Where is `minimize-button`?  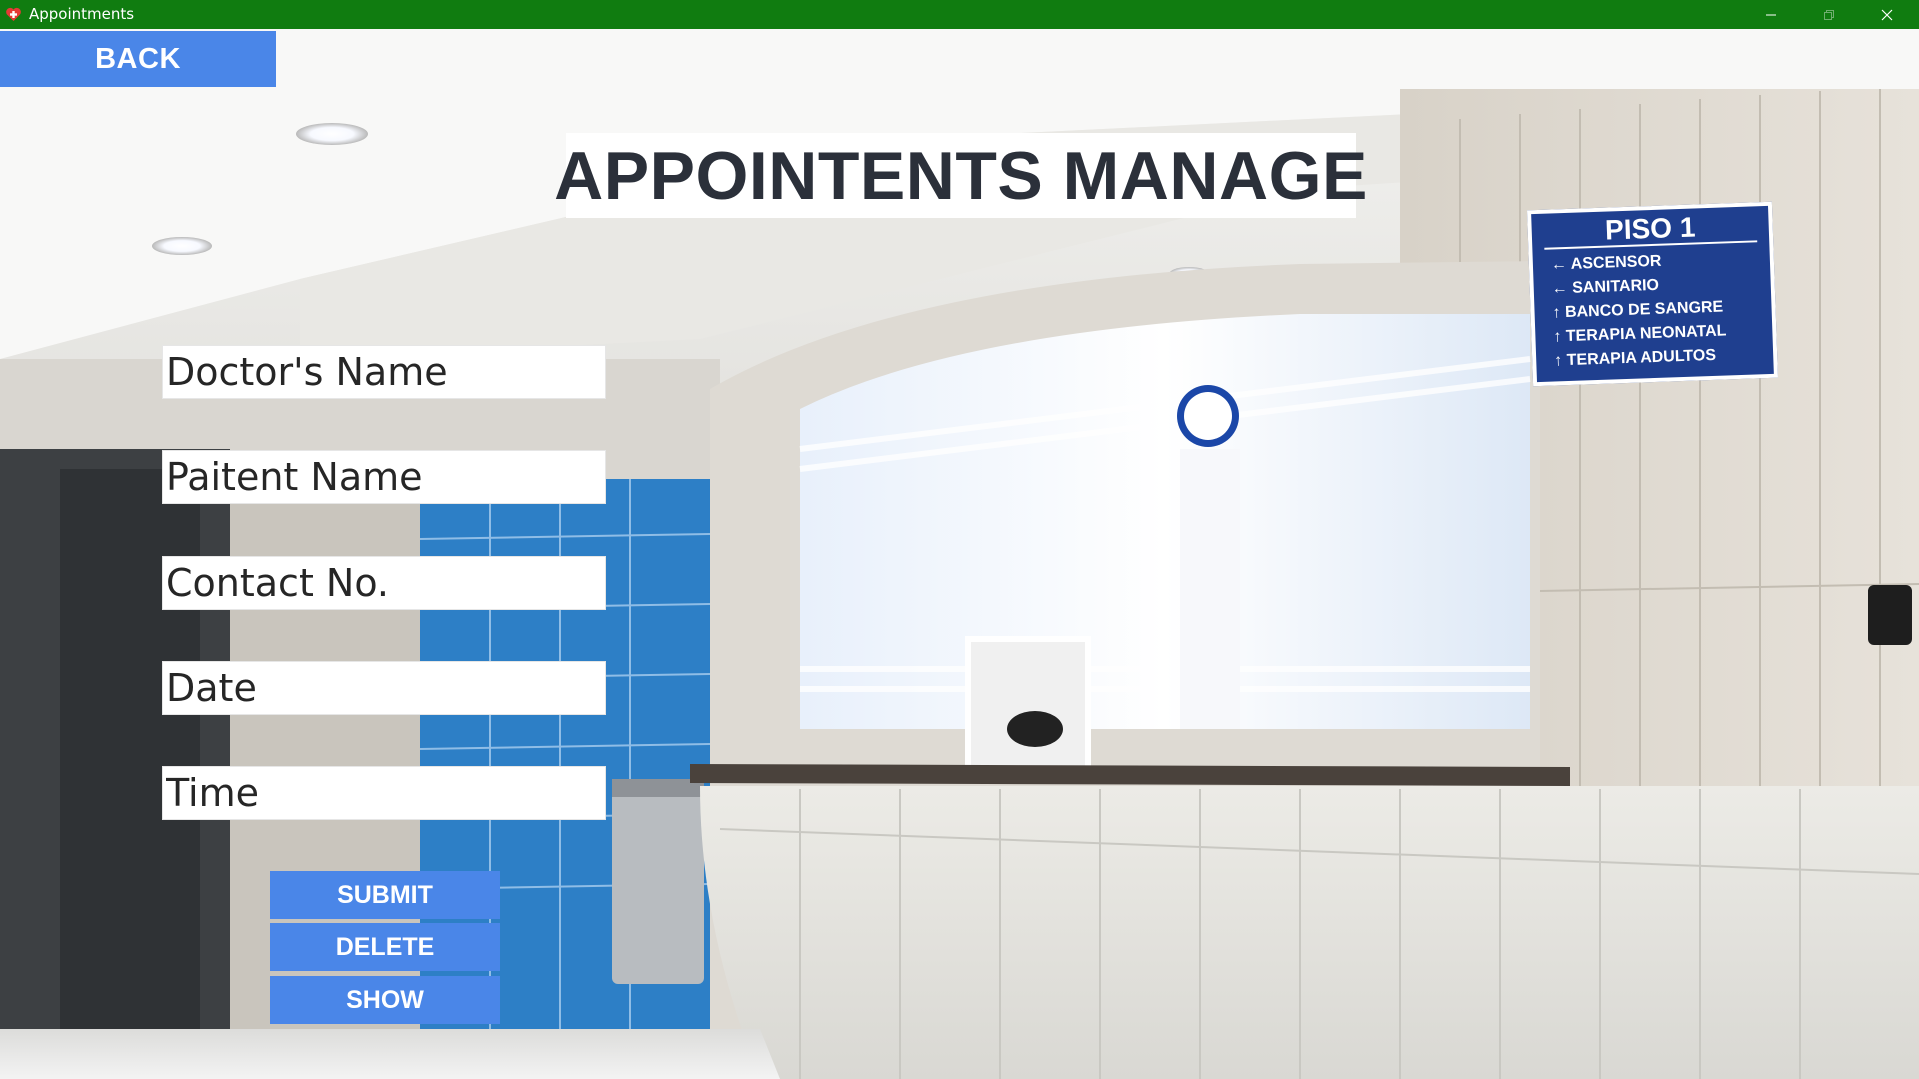
minimize-button is located at coordinates (1771, 14).